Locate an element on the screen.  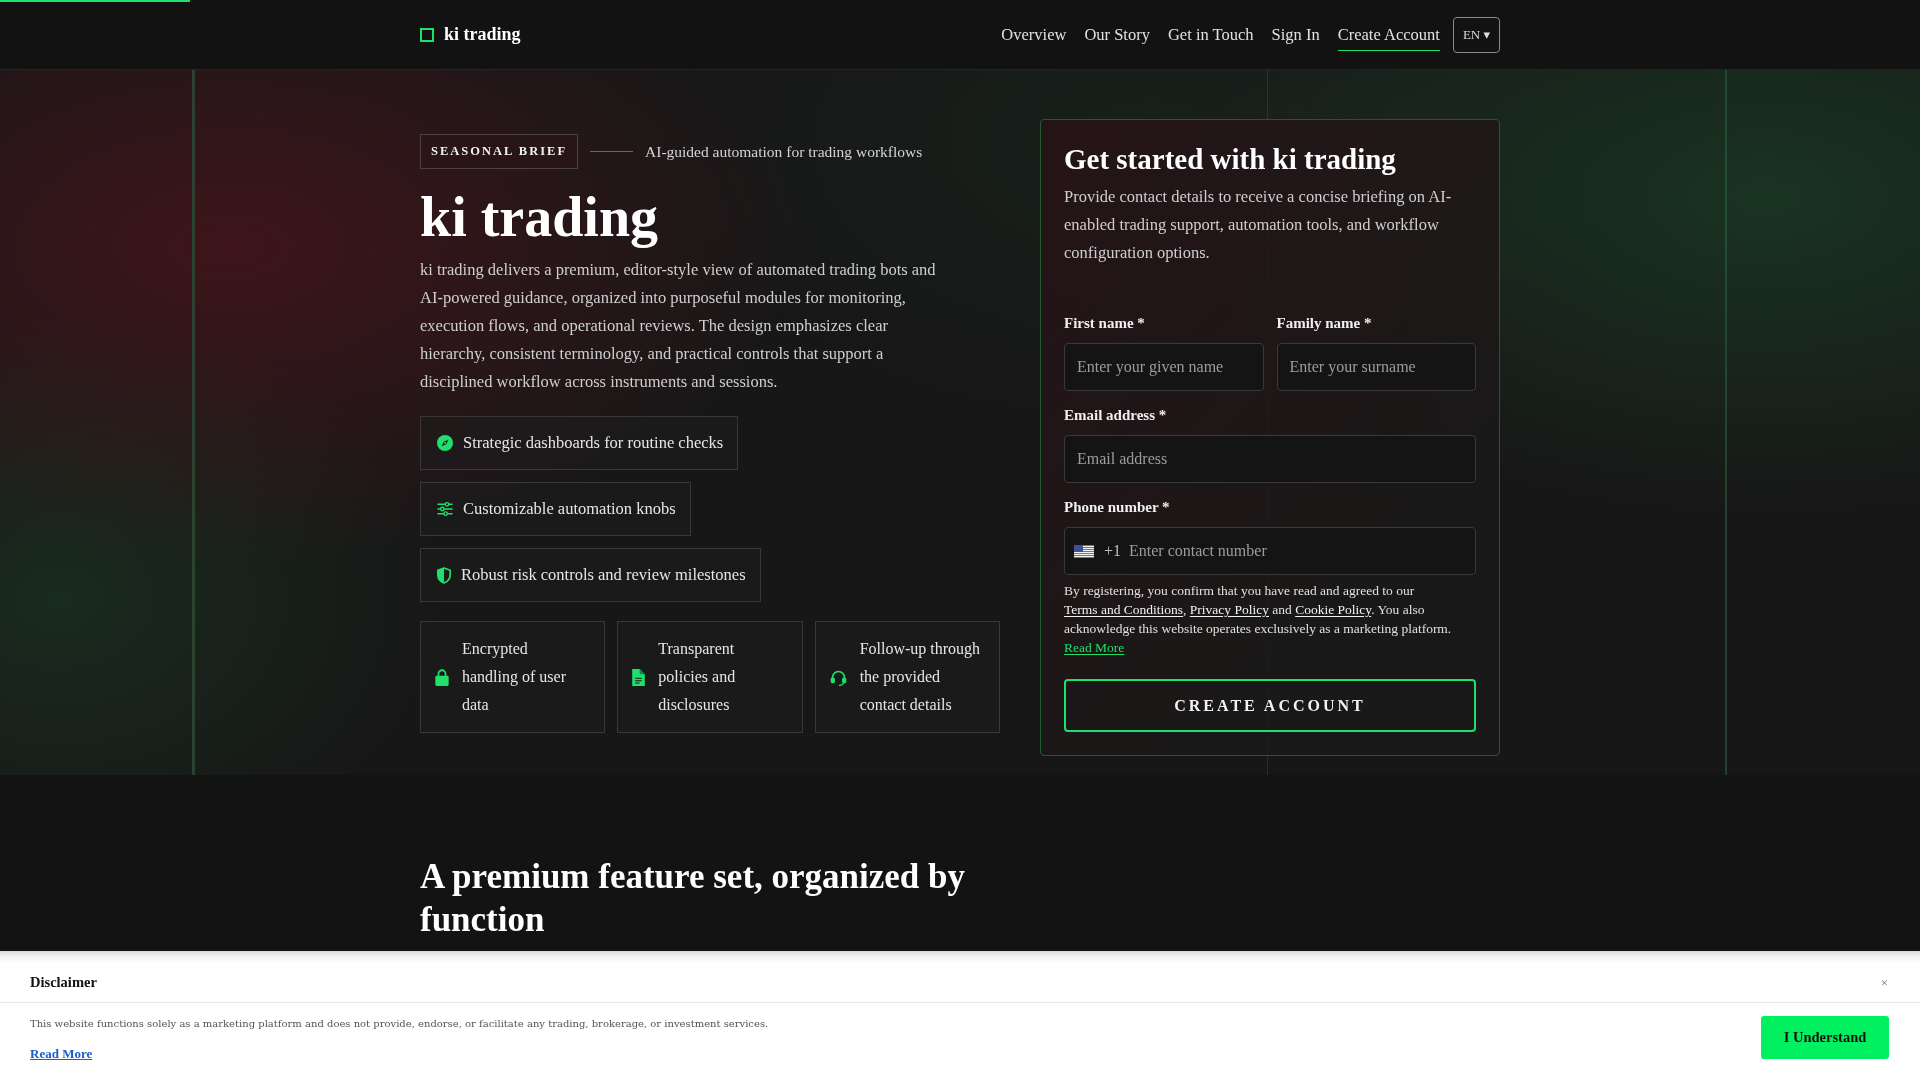
section-heading: A premium feature set, organized by function is located at coordinates (693, 898).